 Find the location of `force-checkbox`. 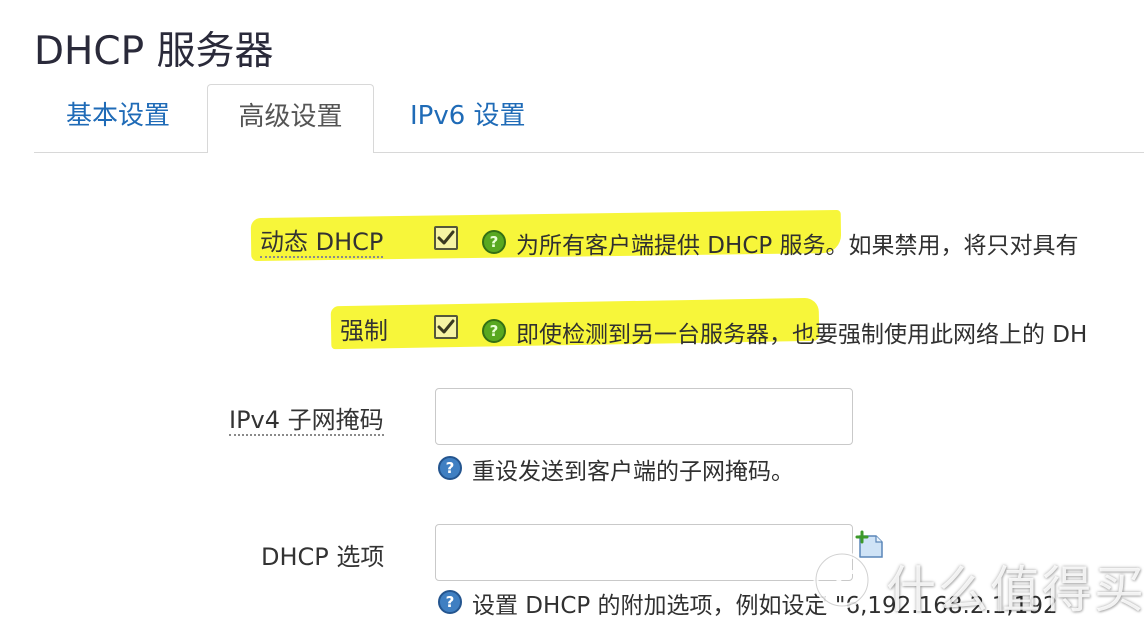

force-checkbox is located at coordinates (446, 327).